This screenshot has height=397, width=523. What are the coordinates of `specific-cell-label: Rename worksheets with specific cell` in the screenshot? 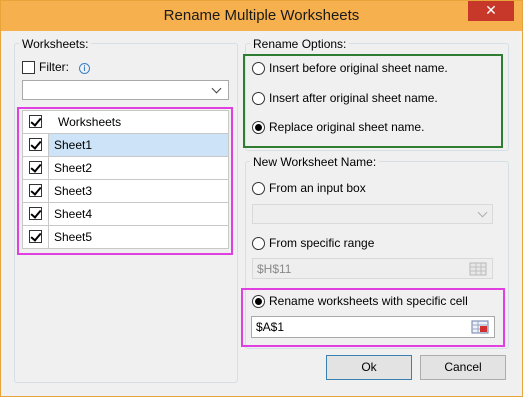 It's located at (368, 301).